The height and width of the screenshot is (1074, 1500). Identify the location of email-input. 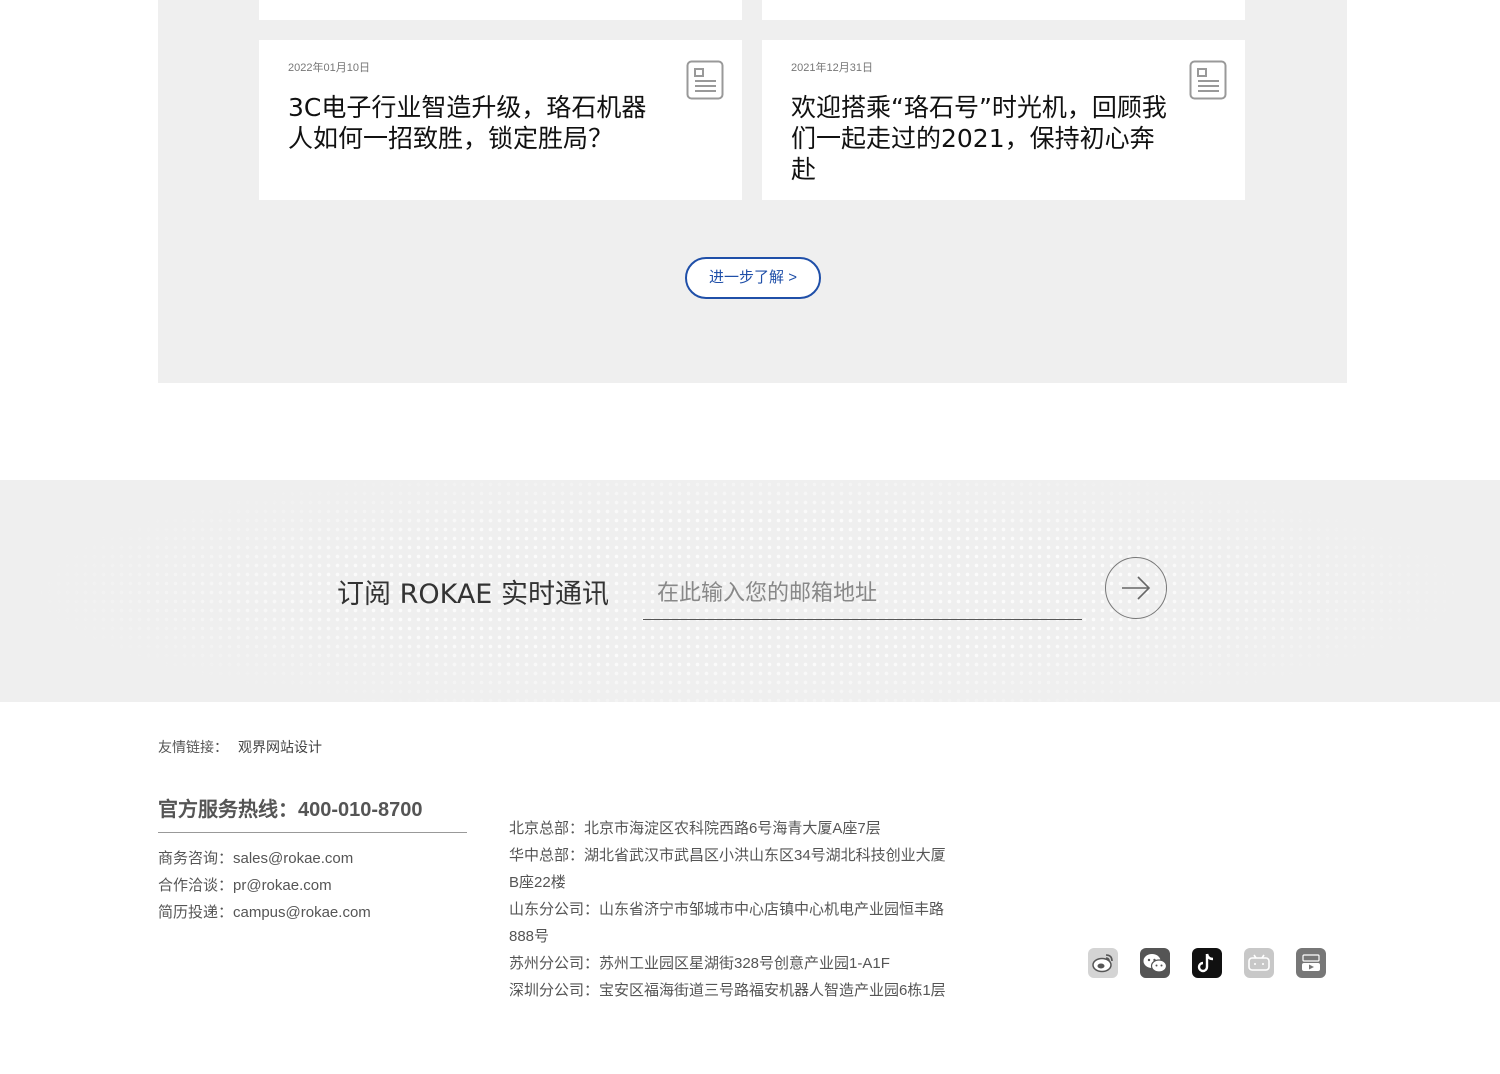
(862, 594).